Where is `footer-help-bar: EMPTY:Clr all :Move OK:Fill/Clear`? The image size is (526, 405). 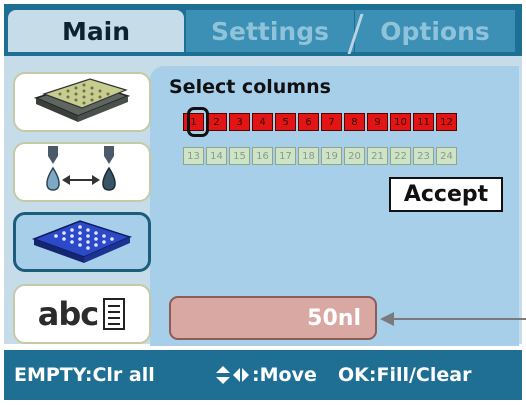
footer-help-bar: EMPTY:Clr all :Move OK:Fill/Clear is located at coordinates (263, 375).